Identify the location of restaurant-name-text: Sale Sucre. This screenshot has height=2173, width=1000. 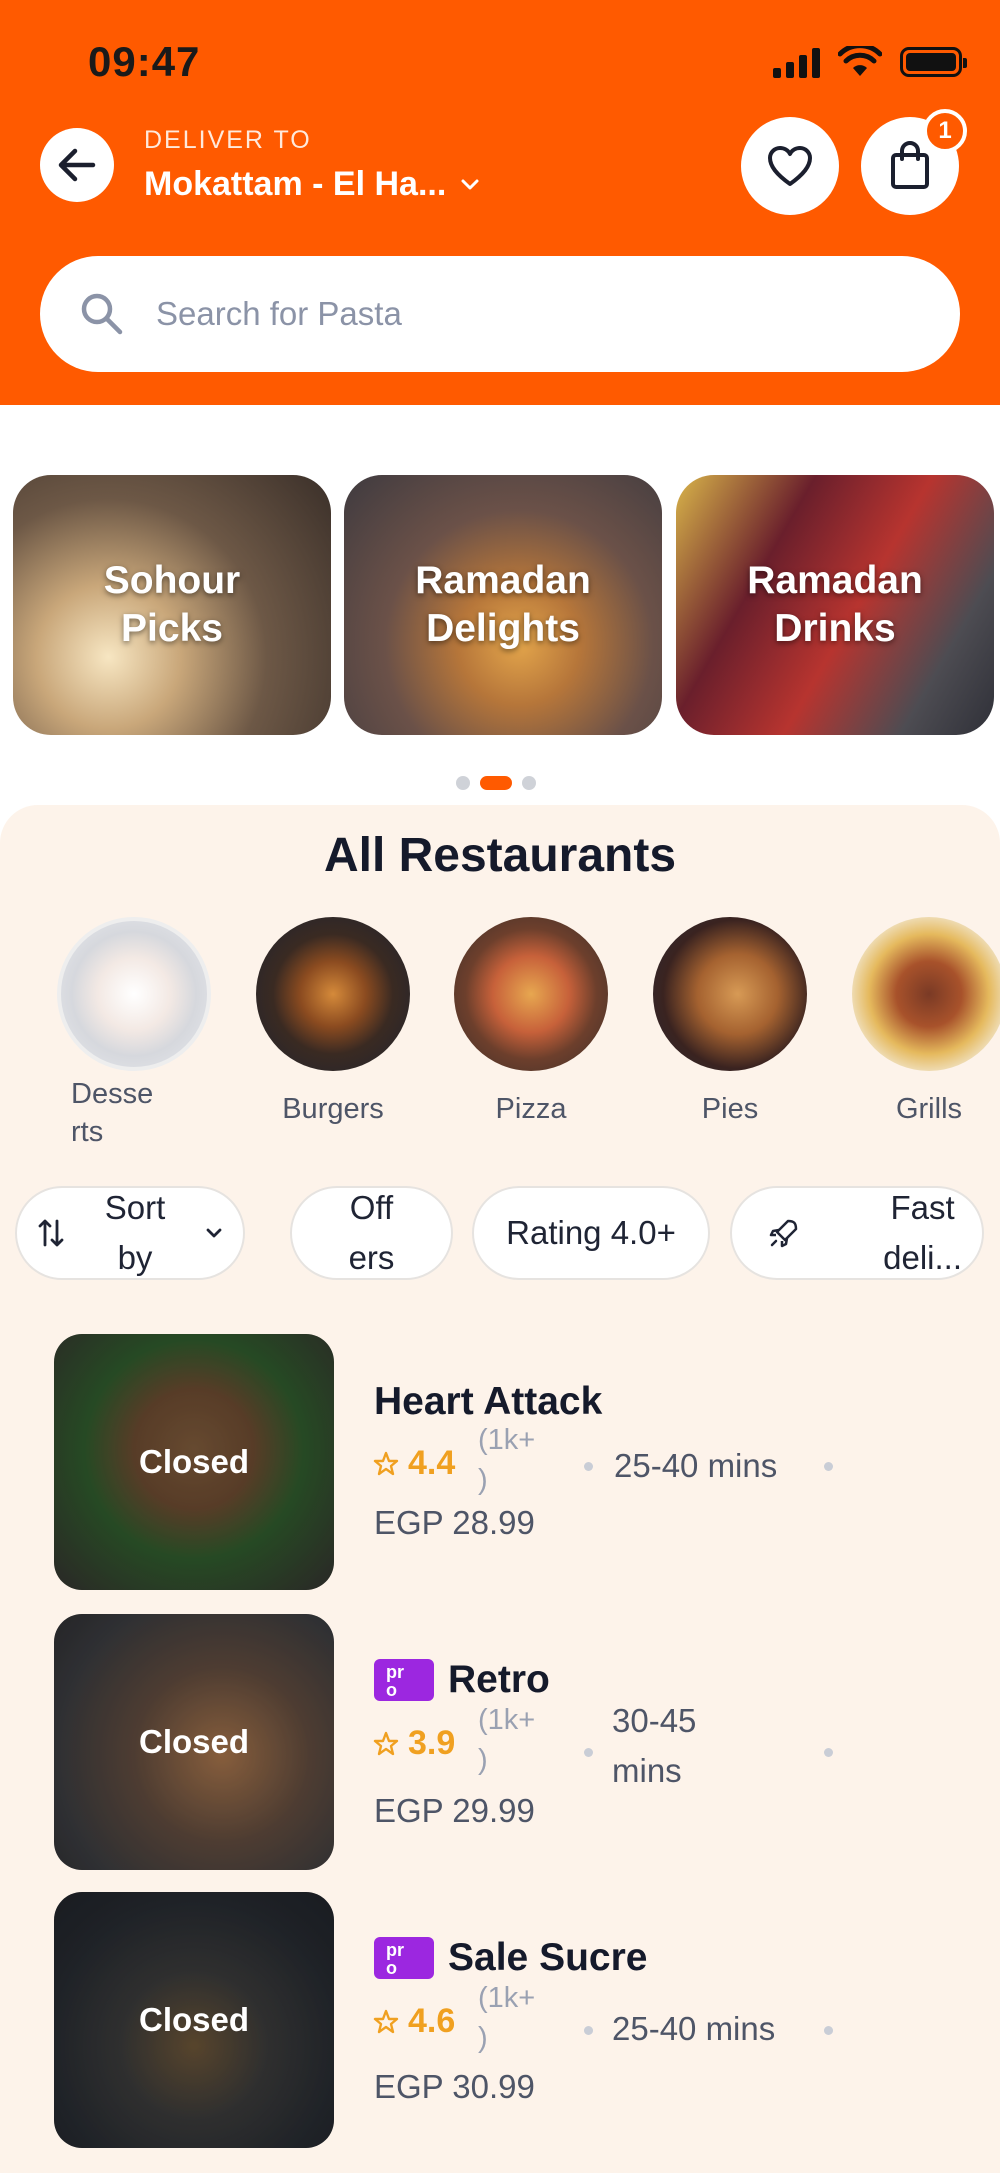
(548, 1957).